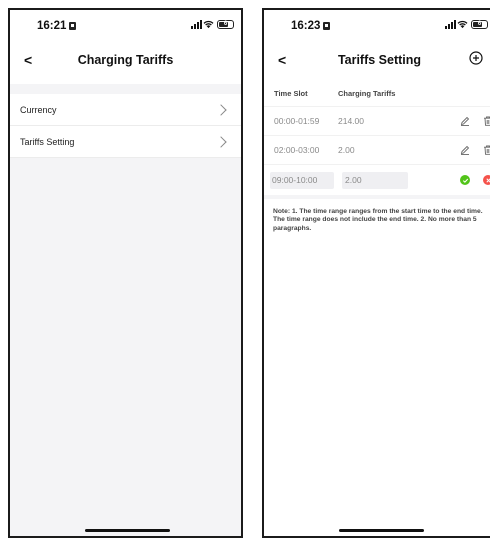 This screenshot has height=538, width=490. What do you see at coordinates (297, 121) in the screenshot?
I see `cell-time-slot: 00:00-01:59` at bounding box center [297, 121].